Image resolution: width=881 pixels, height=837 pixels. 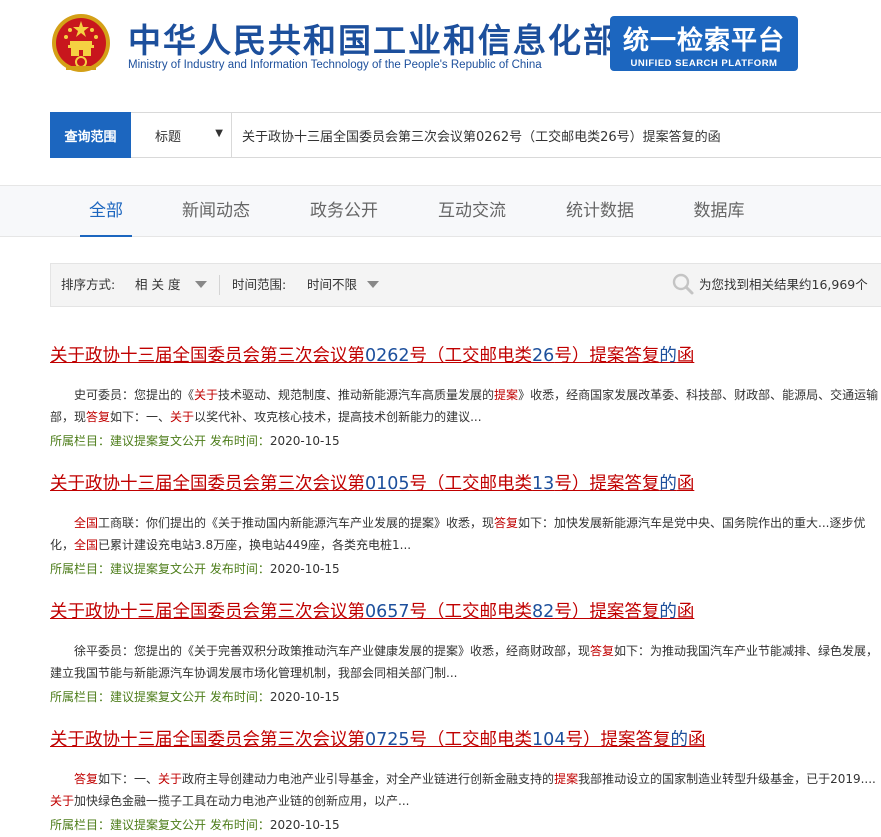 What do you see at coordinates (387, 612) in the screenshot?
I see `title-segment: 0657` at bounding box center [387, 612].